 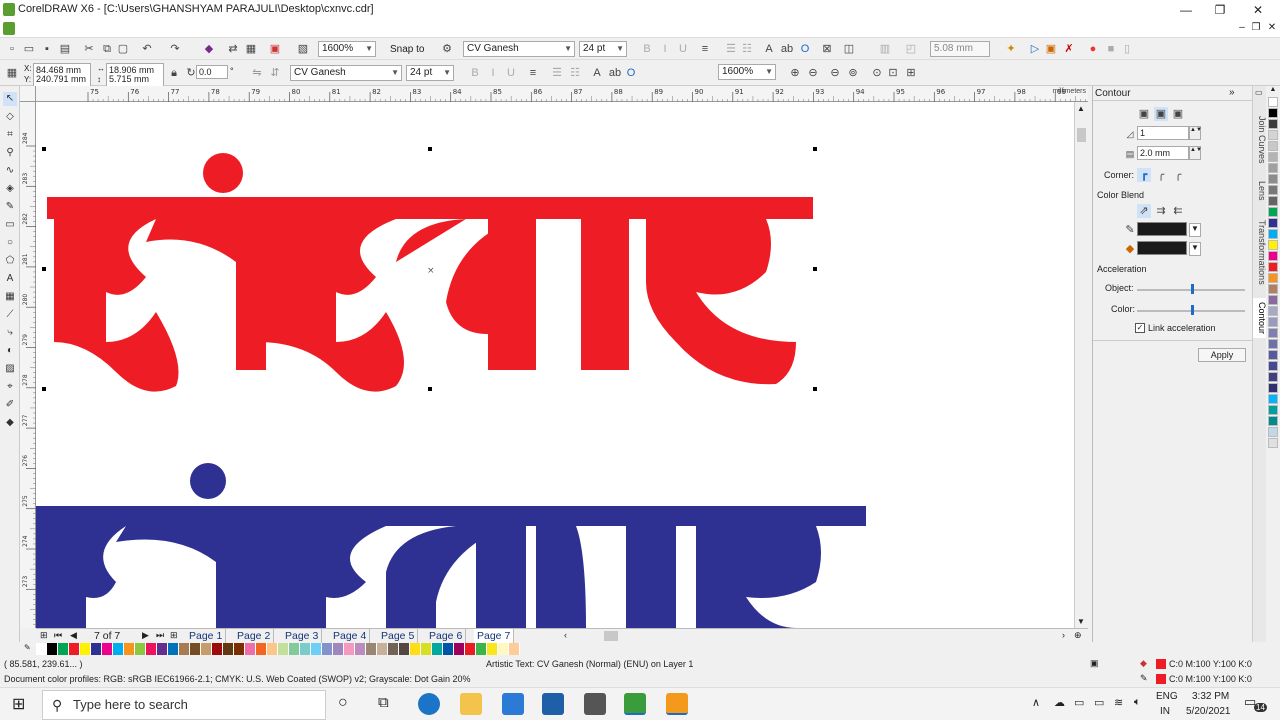 What do you see at coordinates (1127, 49) in the screenshot?
I see `pause-icon: ▯` at bounding box center [1127, 49].